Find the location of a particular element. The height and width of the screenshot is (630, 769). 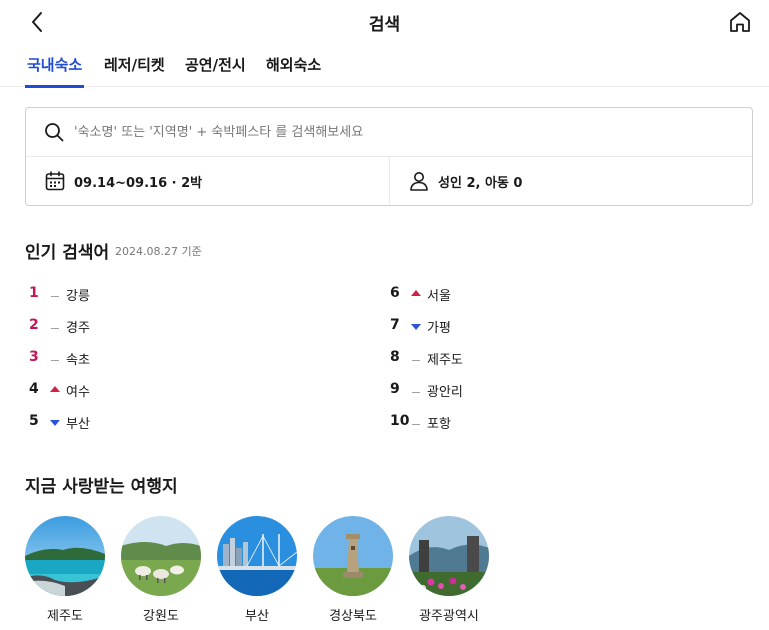

destination-gwangju: 광주광역시 is located at coordinates (449, 572).